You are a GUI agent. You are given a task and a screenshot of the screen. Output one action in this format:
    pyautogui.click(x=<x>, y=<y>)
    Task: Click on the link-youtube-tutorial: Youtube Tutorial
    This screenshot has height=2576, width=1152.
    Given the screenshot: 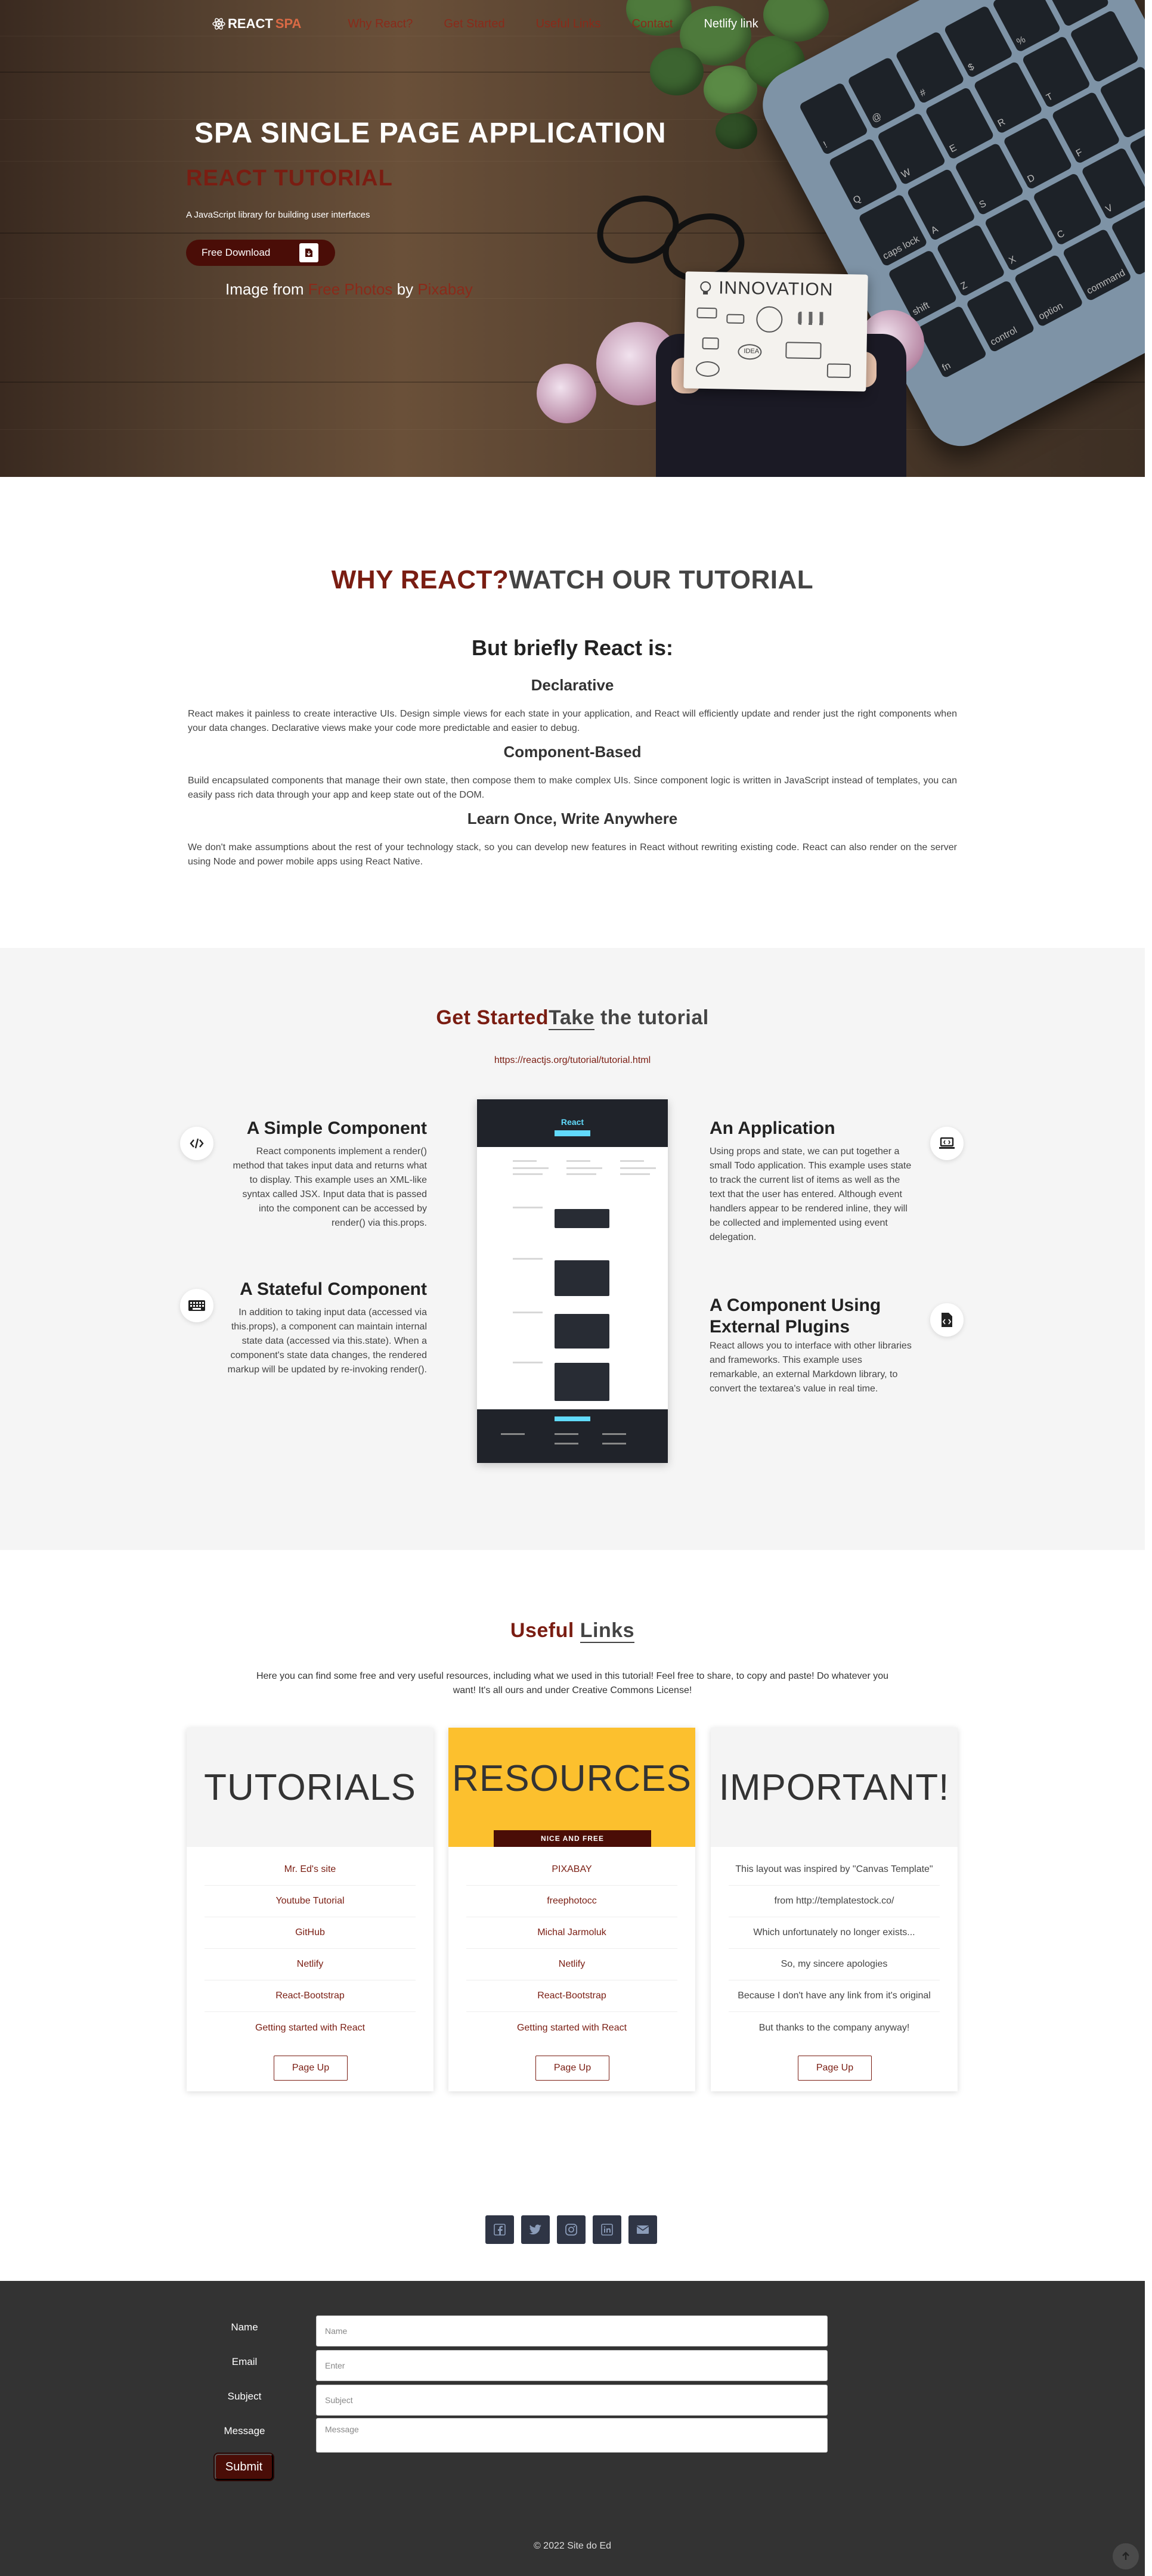 What is the action you would take?
    pyautogui.click(x=309, y=1901)
    